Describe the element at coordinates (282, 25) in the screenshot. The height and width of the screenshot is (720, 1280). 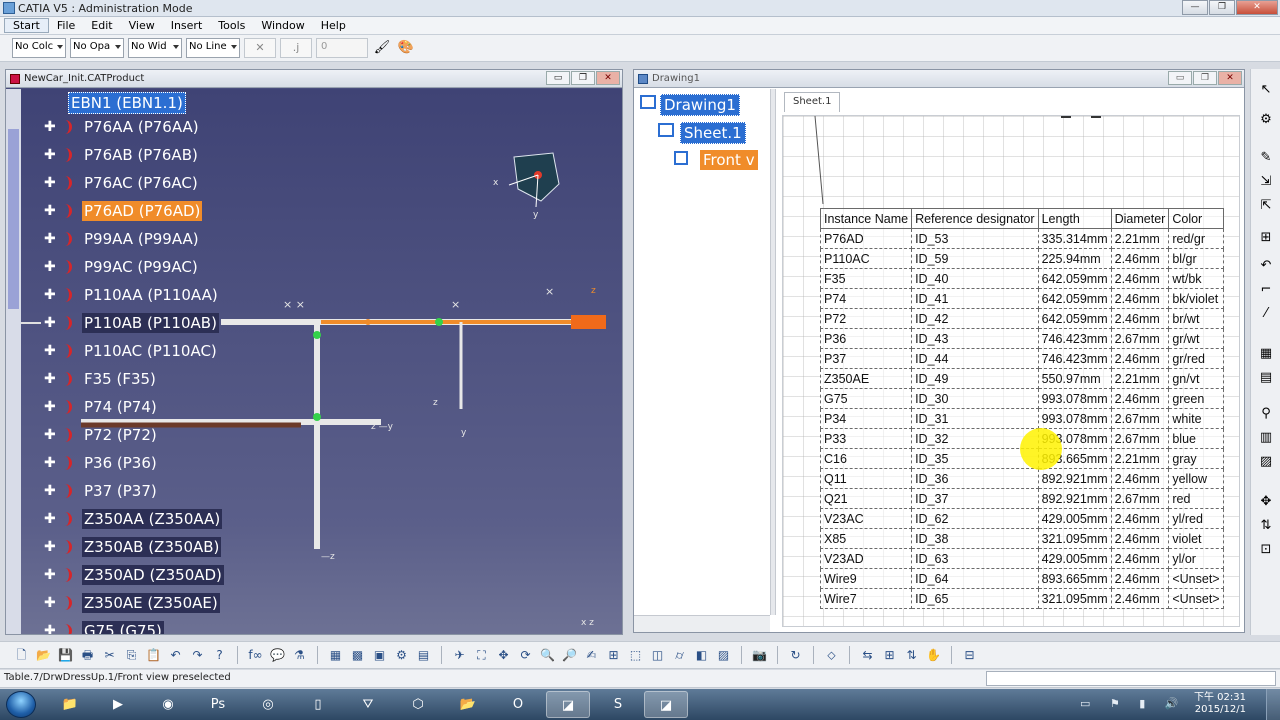
I see `menu-window: Window` at that location.